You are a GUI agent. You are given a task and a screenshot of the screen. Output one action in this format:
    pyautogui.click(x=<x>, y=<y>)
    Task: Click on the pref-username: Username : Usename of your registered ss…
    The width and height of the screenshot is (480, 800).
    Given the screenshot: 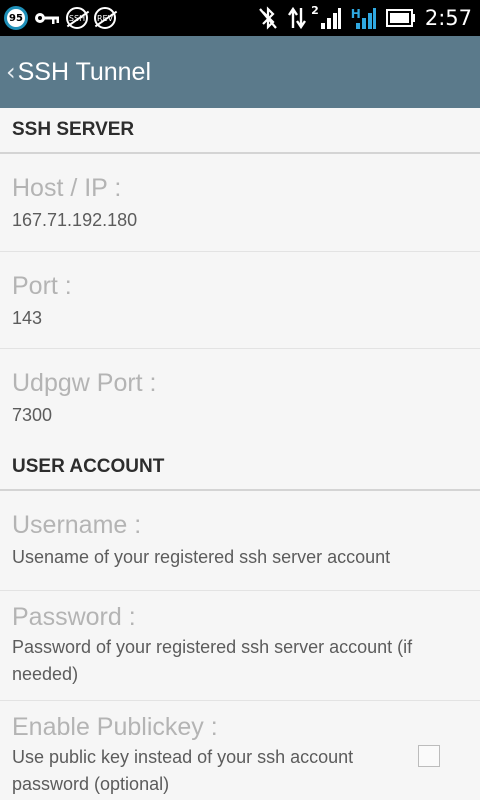 What is the action you would take?
    pyautogui.click(x=240, y=541)
    